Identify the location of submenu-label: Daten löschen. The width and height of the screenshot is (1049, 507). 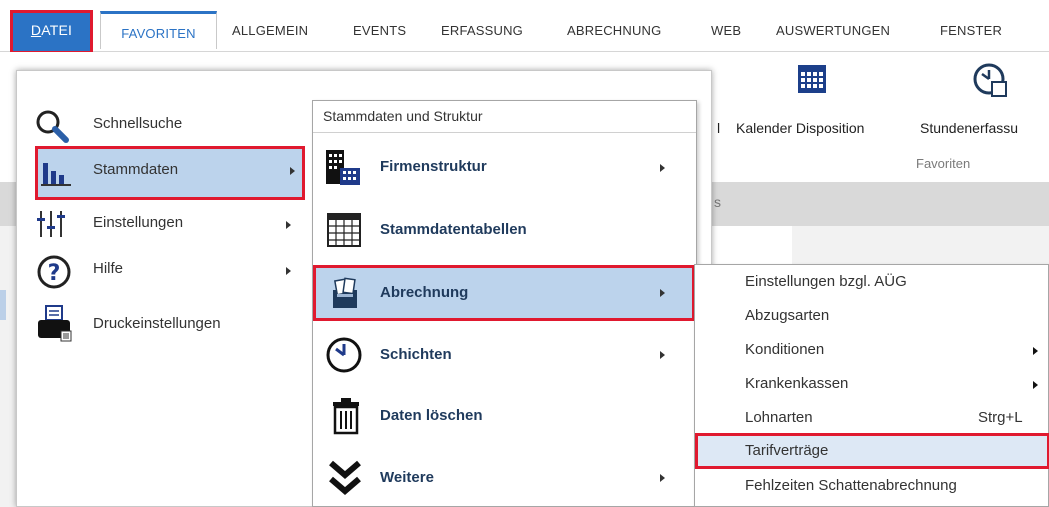
(431, 415).